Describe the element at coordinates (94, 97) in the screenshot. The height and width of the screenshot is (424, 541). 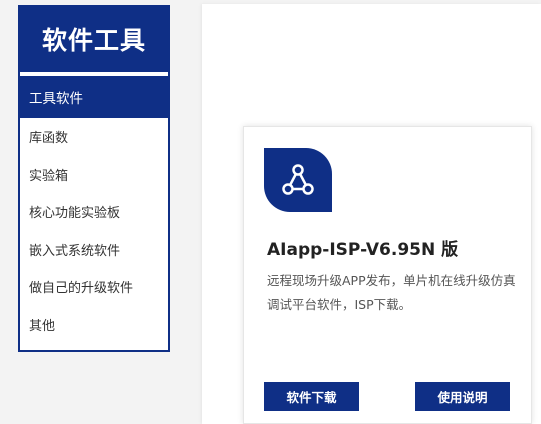
I see `sidebar-item-tool-software: 工具软件` at that location.